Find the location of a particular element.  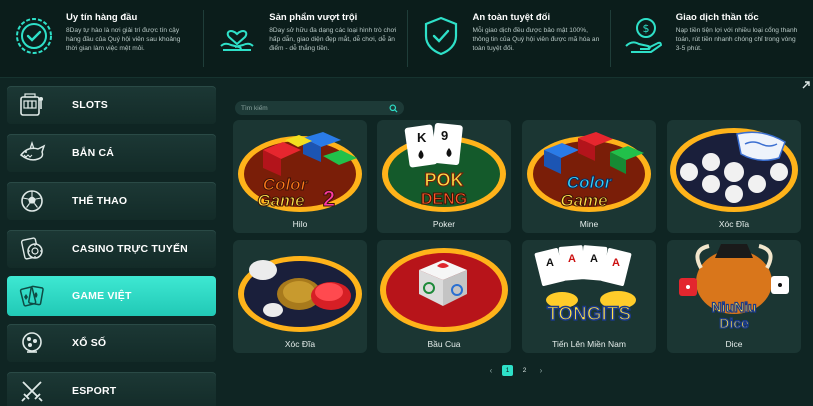

art-text: Dice is located at coordinates (734, 323).